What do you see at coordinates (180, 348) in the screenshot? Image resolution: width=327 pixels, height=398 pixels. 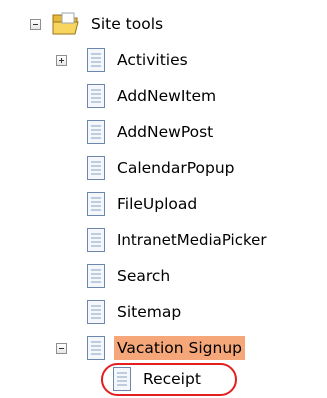 I see `tree-node-label-selected: Vacation Signup` at bounding box center [180, 348].